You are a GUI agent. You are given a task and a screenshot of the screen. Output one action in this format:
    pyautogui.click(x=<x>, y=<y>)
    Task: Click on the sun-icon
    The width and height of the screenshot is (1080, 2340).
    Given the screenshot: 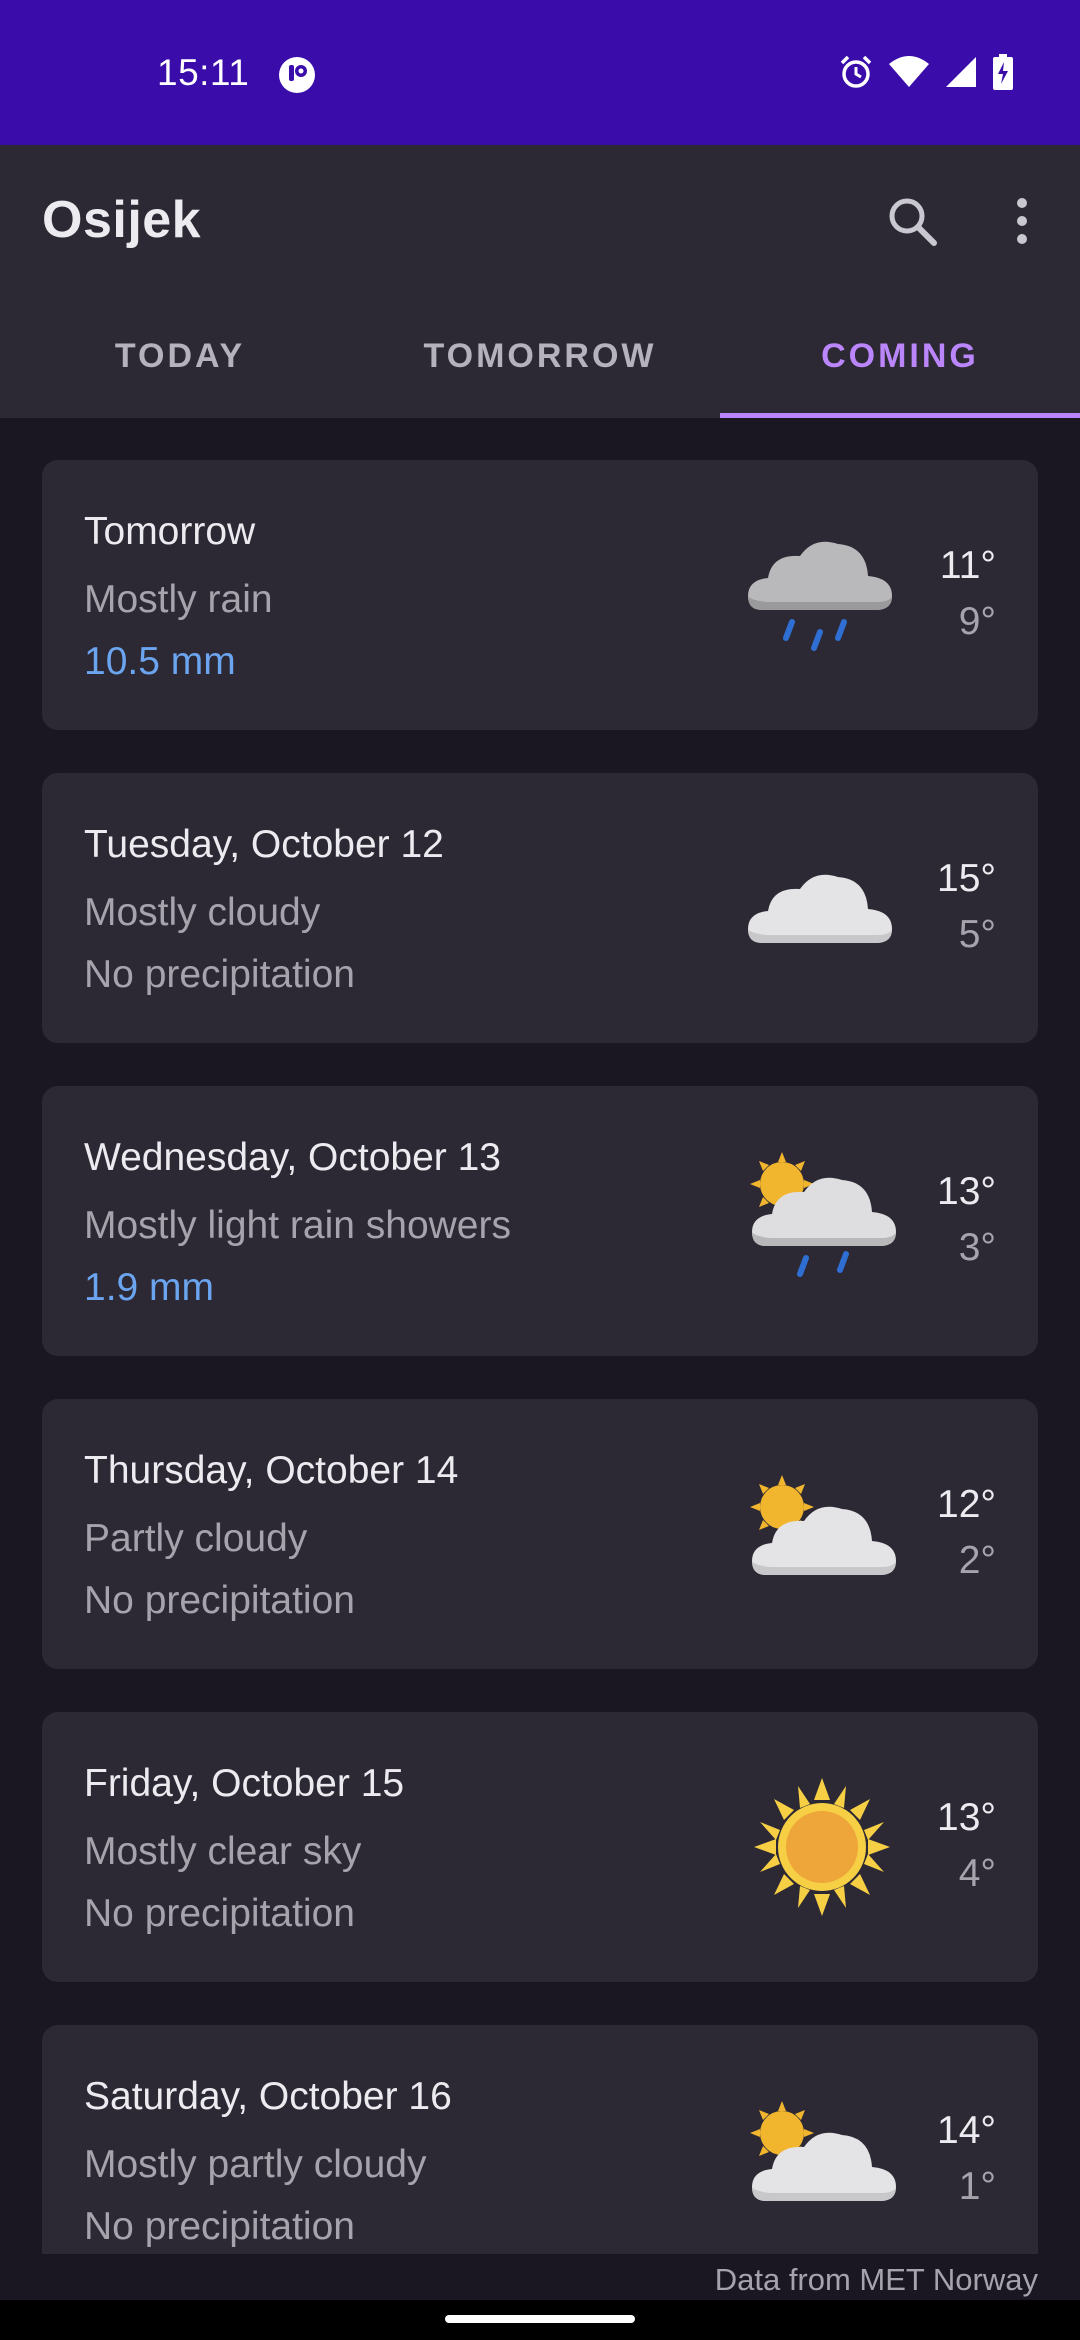 What is the action you would take?
    pyautogui.click(x=822, y=1847)
    